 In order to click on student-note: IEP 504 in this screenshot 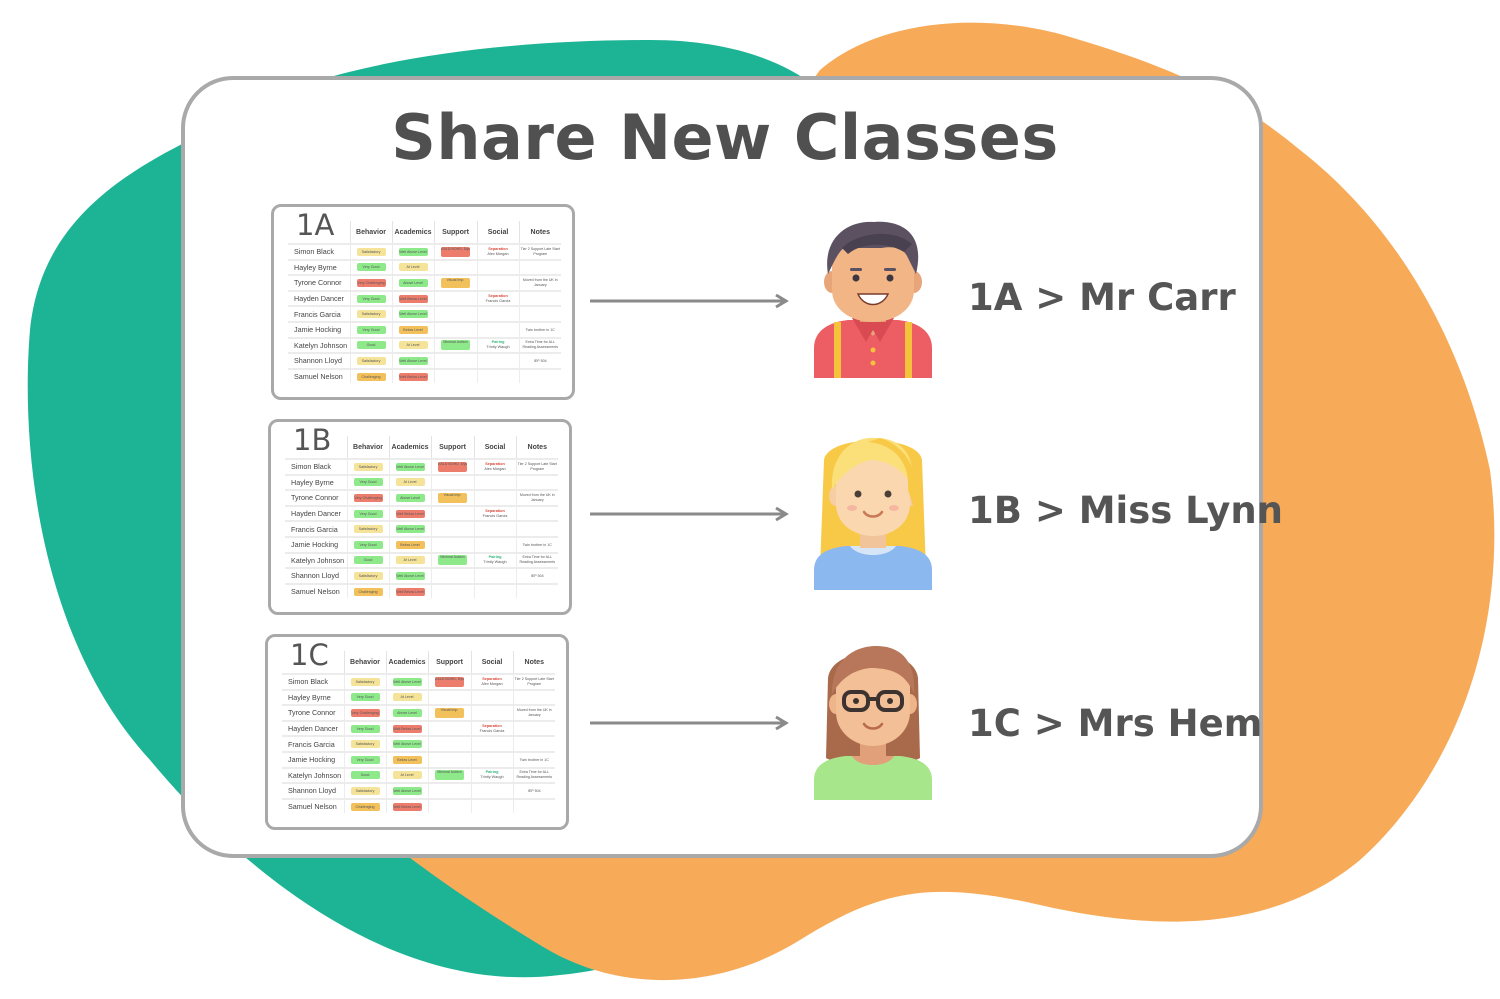, I will do `click(534, 790)`.